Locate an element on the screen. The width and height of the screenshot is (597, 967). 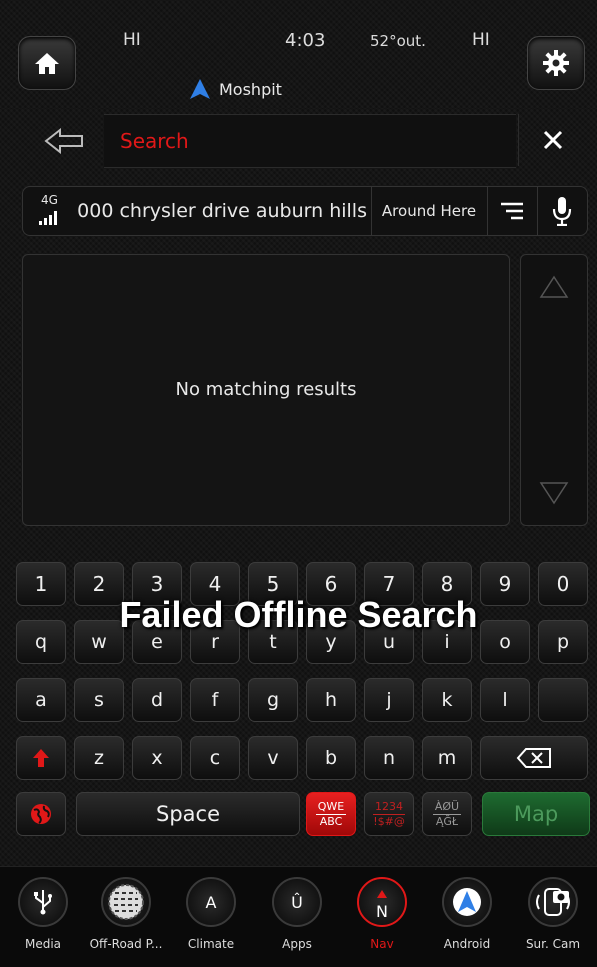
key-f: f is located at coordinates (215, 700).